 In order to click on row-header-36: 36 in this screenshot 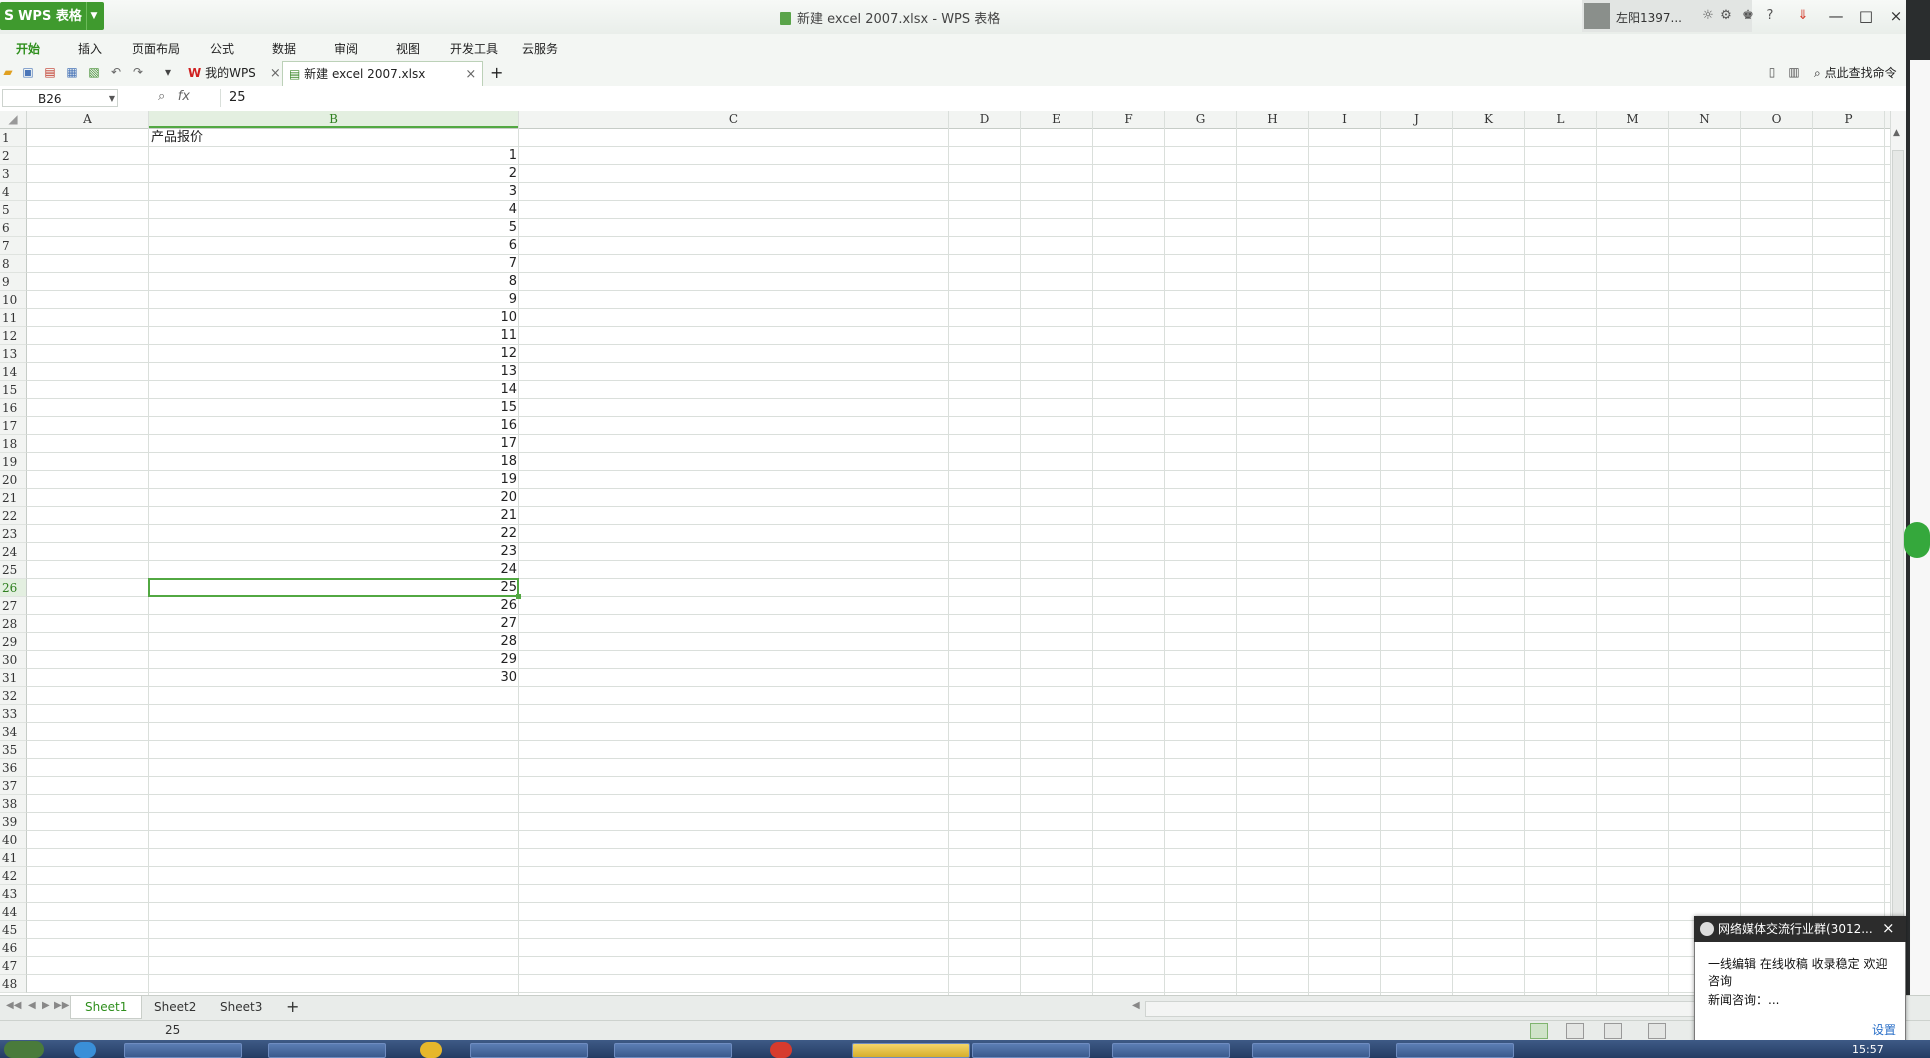, I will do `click(13, 768)`.